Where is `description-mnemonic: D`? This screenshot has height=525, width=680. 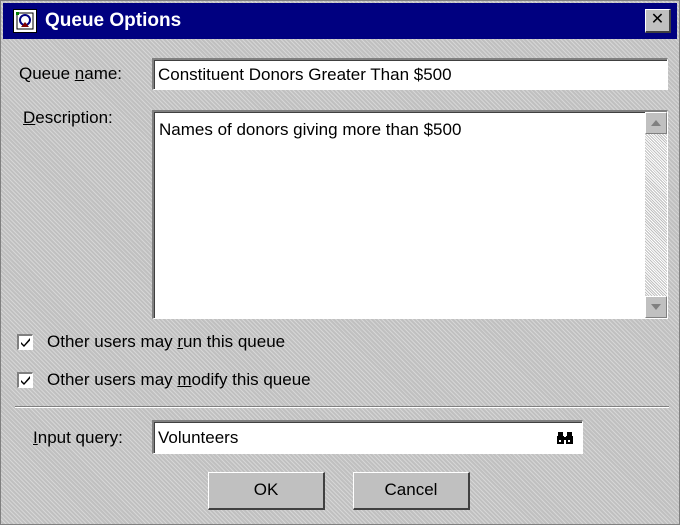
description-mnemonic: D is located at coordinates (29, 117).